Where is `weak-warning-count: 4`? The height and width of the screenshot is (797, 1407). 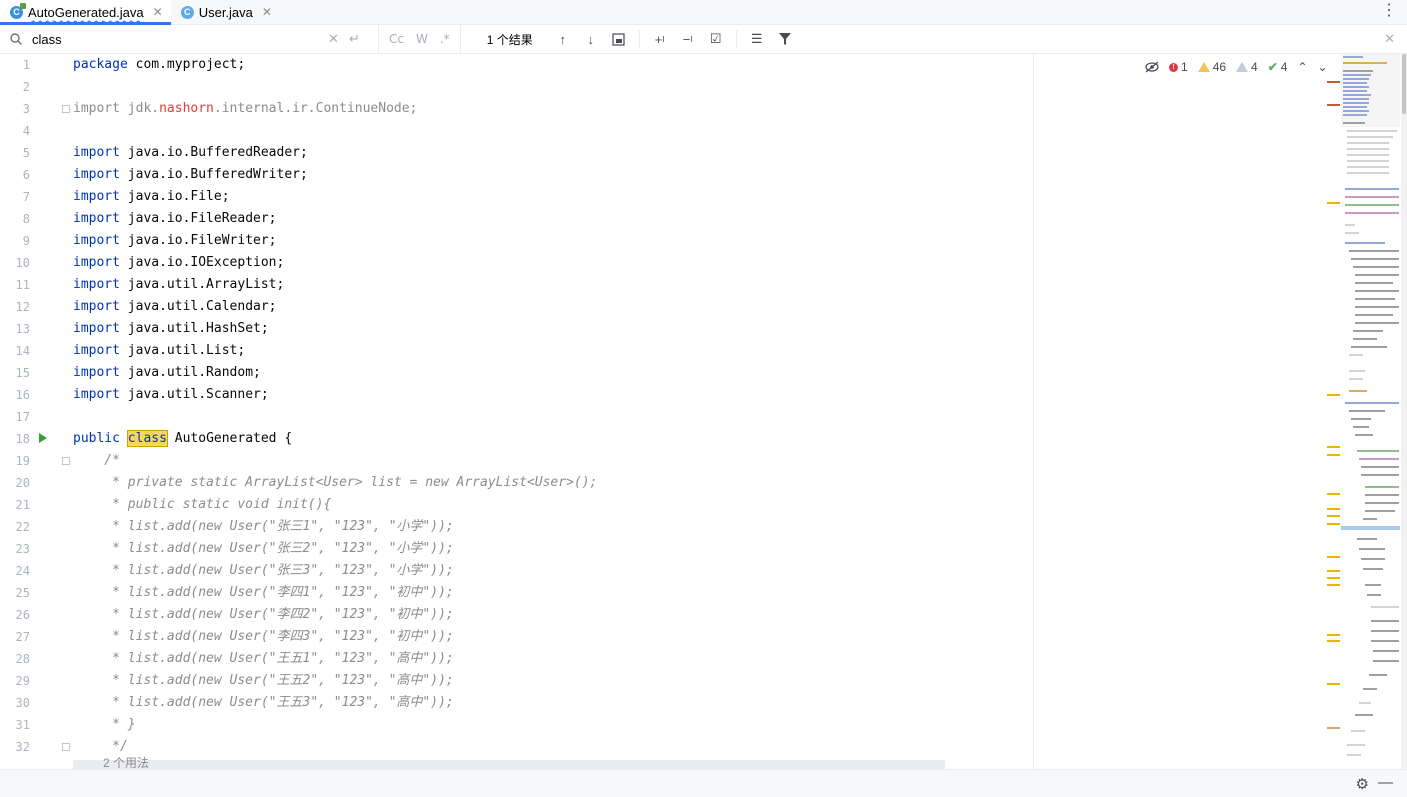
weak-warning-count: 4 is located at coordinates (1247, 67).